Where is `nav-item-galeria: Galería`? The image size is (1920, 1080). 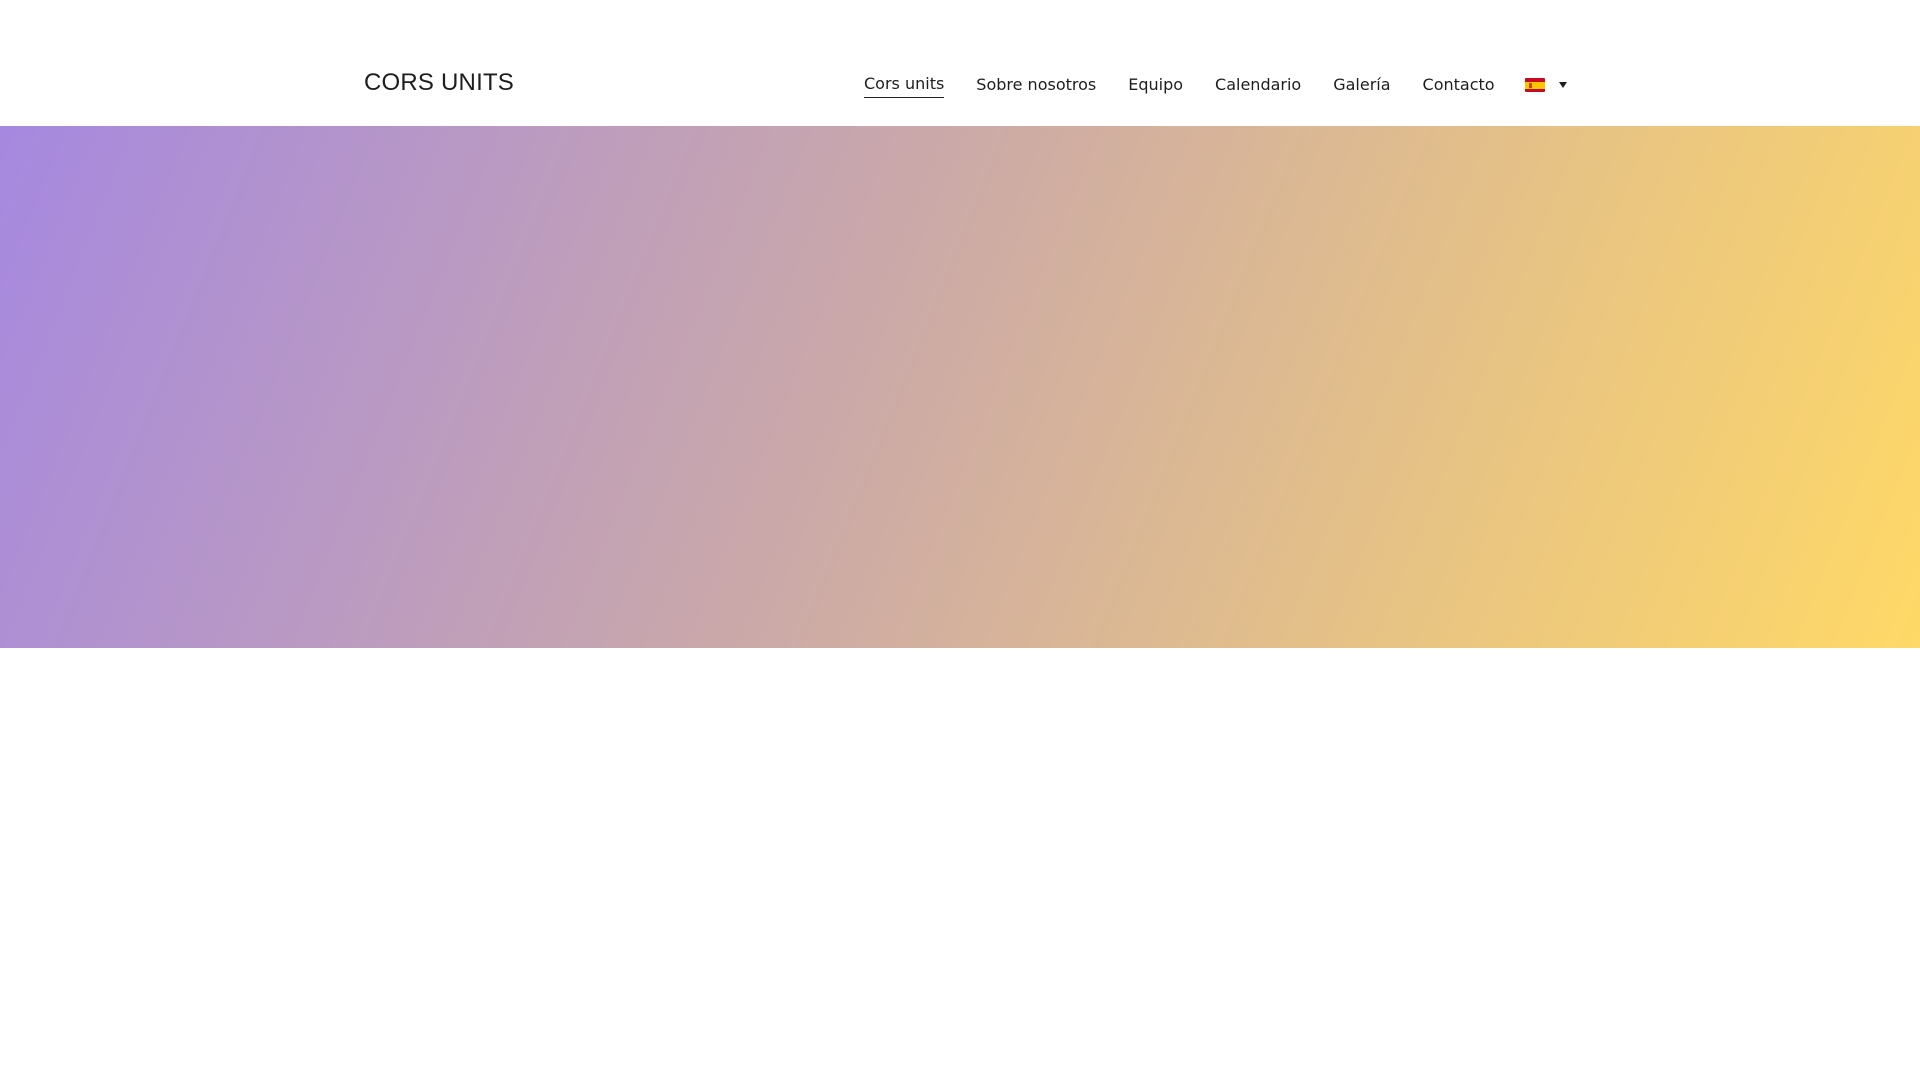
nav-item-galeria: Galería is located at coordinates (1361, 85).